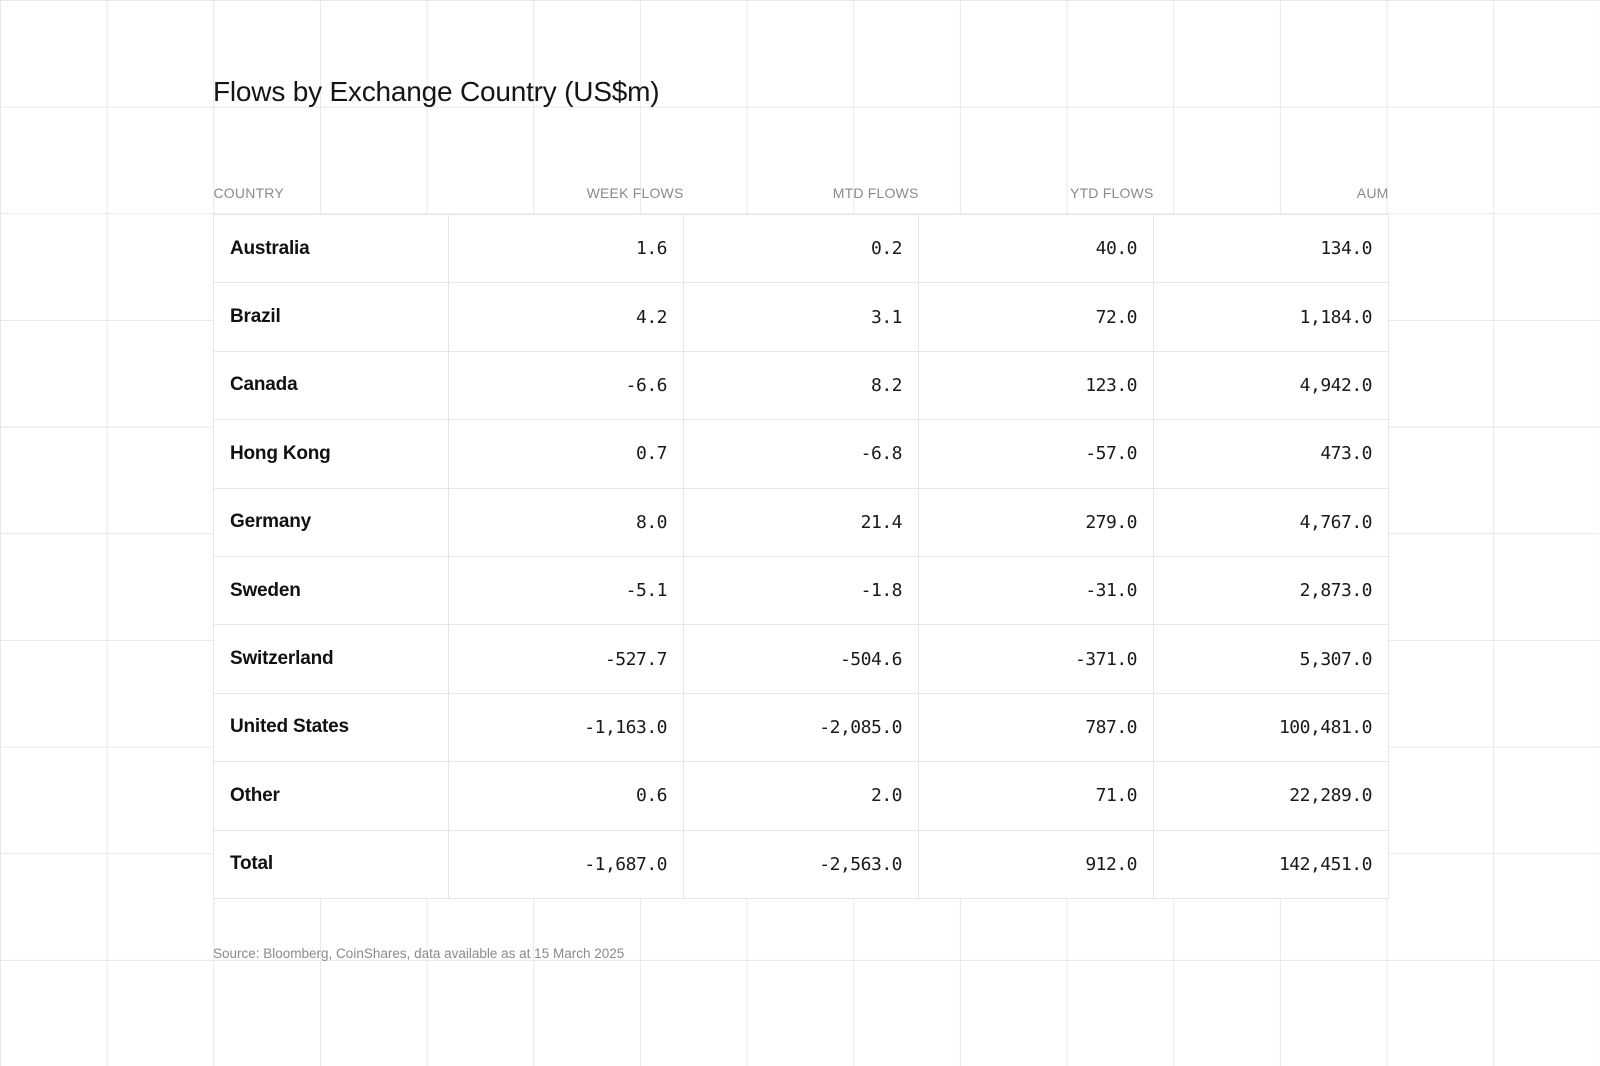 The image size is (1600, 1066). What do you see at coordinates (1036, 727) in the screenshot?
I see `cell-ytd-flows: 787.0` at bounding box center [1036, 727].